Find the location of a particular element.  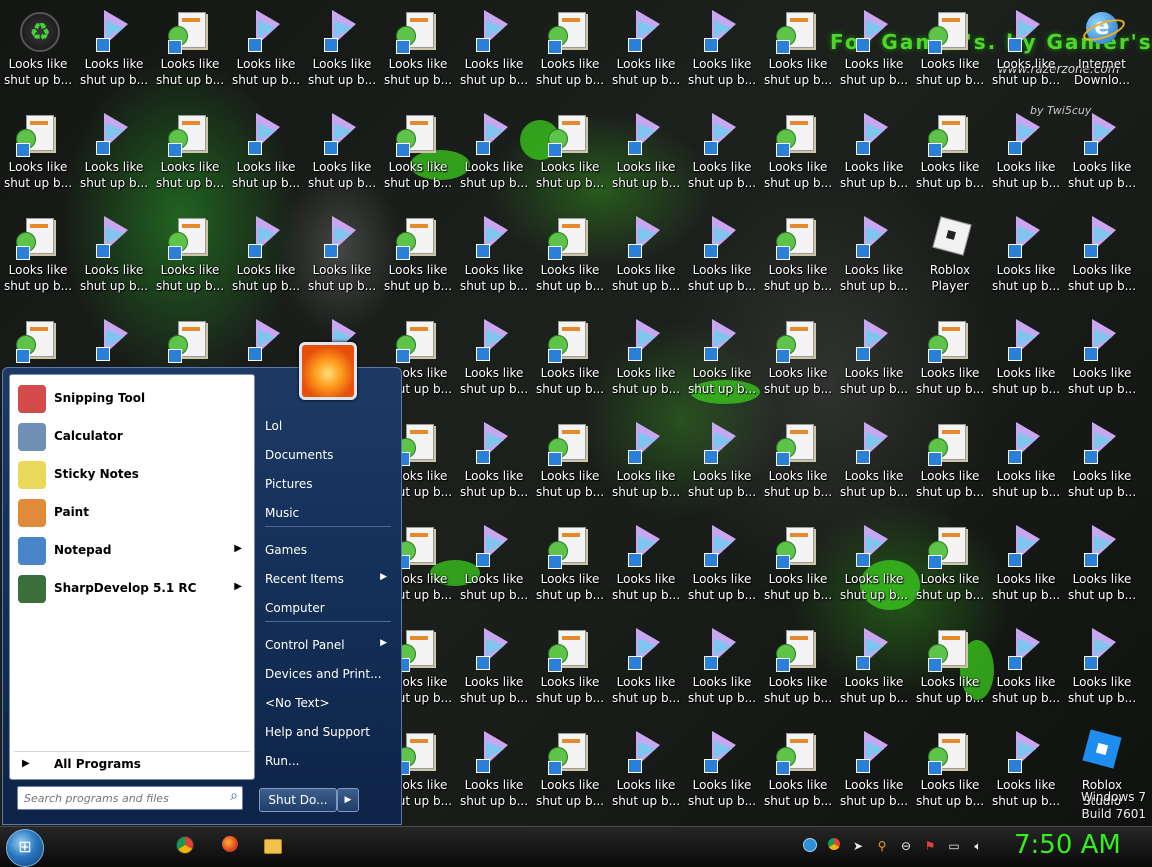

firefox-icon is located at coordinates (230, 846).